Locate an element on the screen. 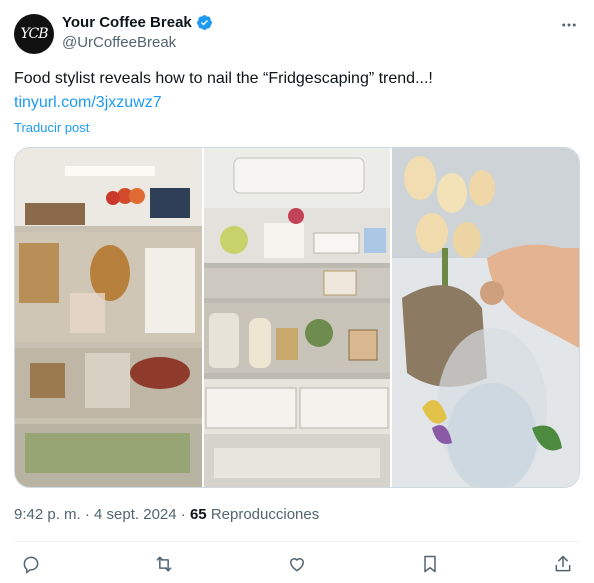 The height and width of the screenshot is (583, 594). share-icon is located at coordinates (563, 564).